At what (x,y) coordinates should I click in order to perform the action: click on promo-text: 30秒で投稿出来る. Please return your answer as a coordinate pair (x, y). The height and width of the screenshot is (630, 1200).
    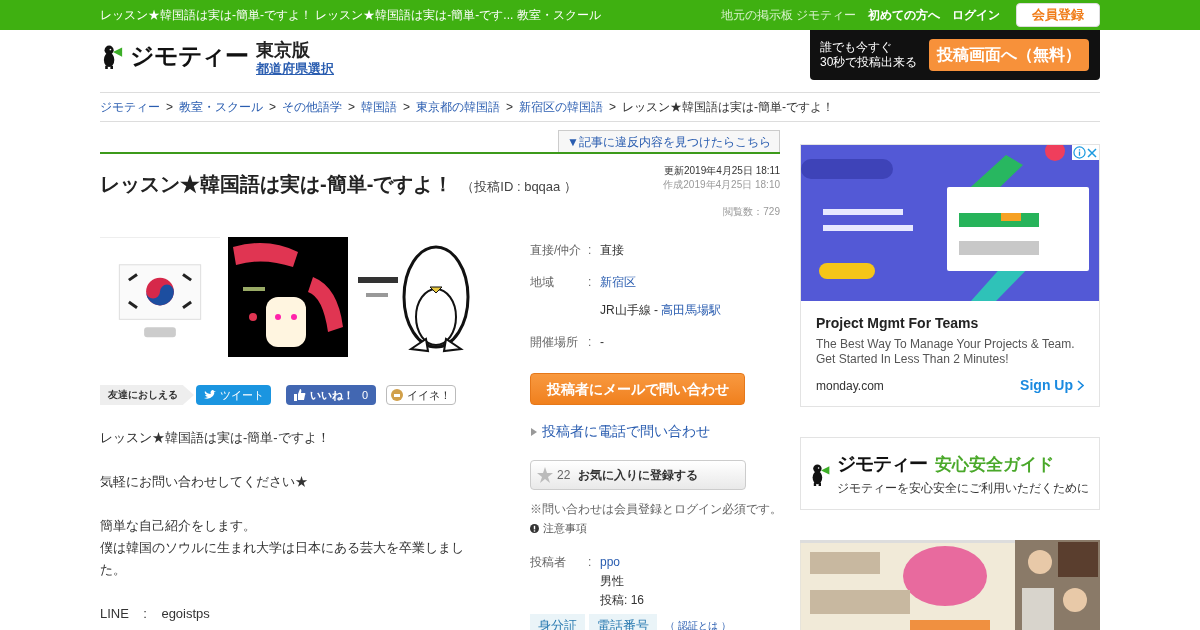
    Looking at the image, I should click on (869, 62).